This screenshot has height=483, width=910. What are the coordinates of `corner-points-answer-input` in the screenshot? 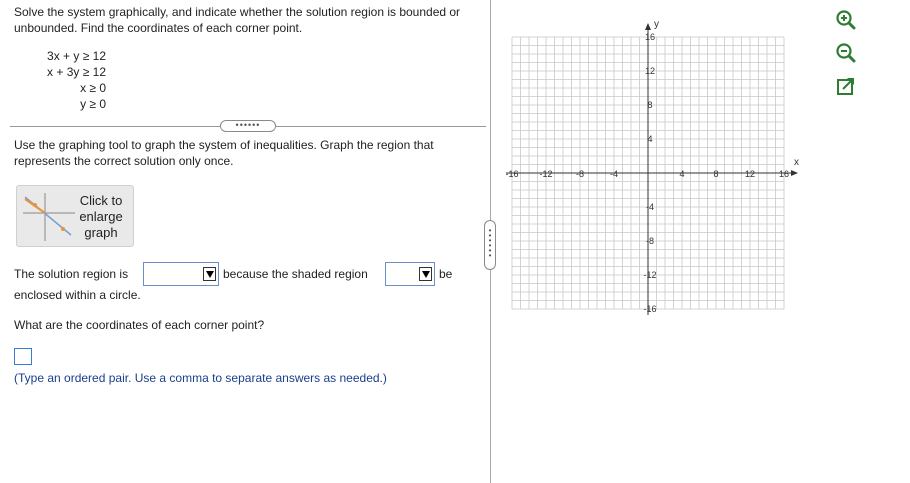 It's located at (23, 356).